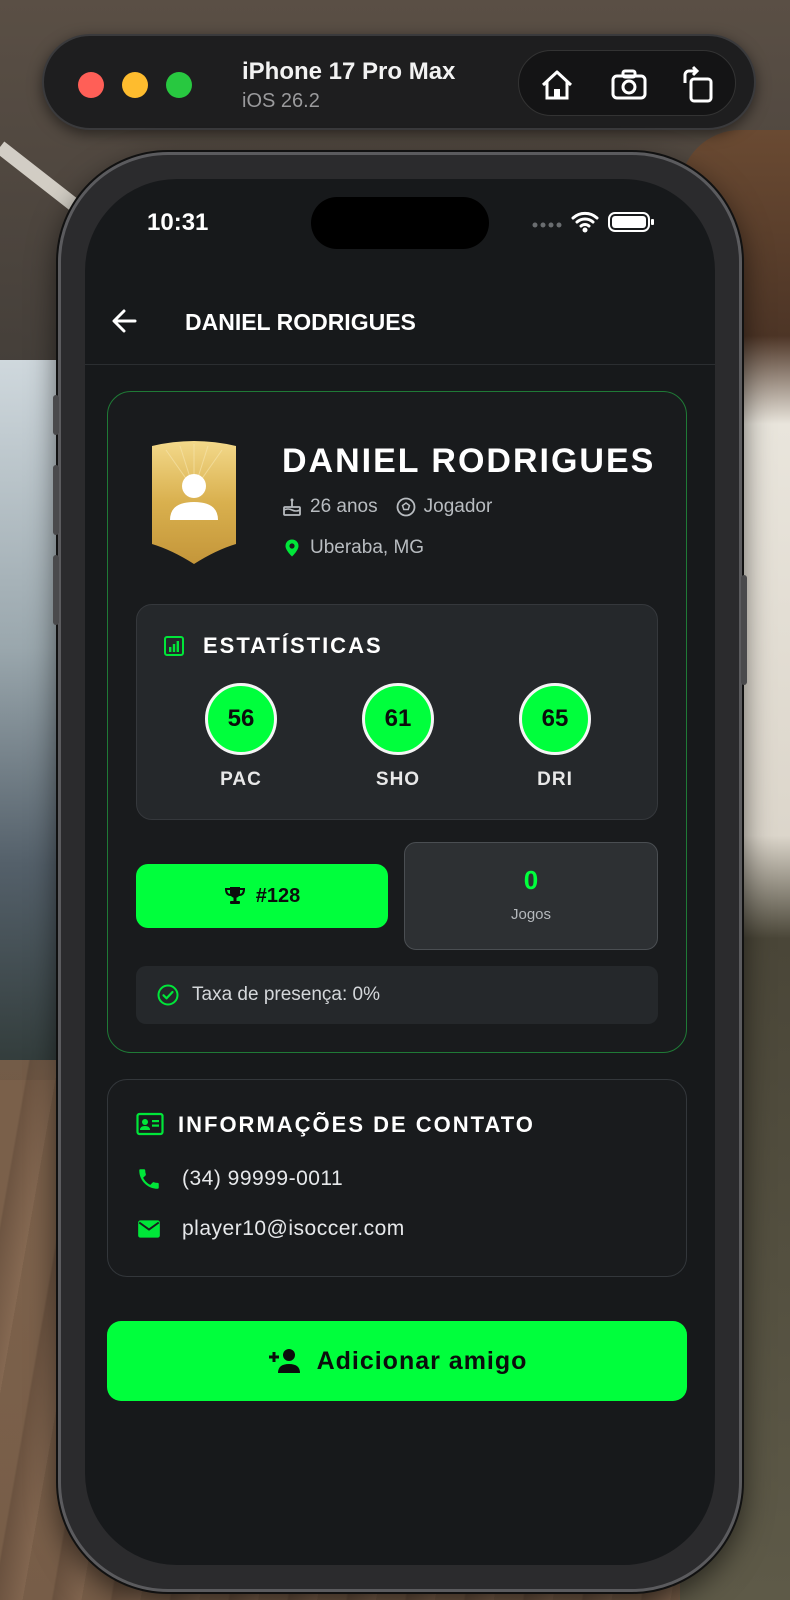 This screenshot has width=790, height=1600. I want to click on add-friend-button: Adicionar amigo, so click(397, 1361).